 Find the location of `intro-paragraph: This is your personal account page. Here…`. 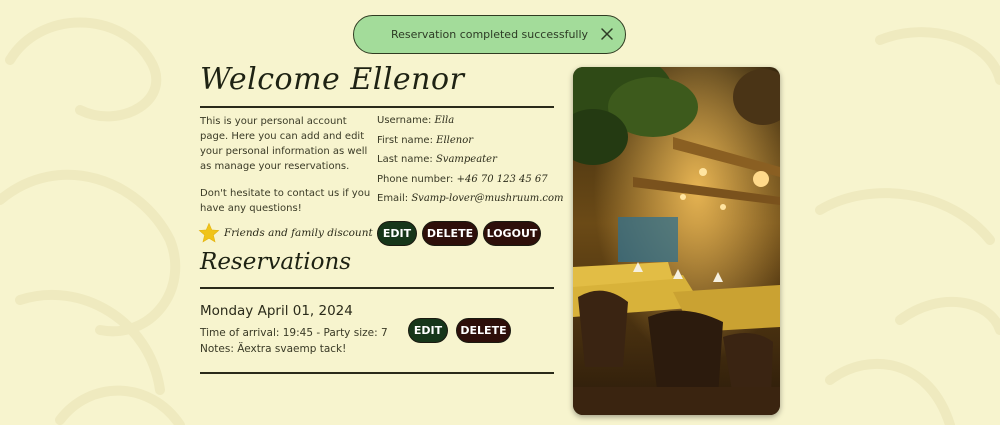

intro-paragraph: This is your personal account page. Here… is located at coordinates (284, 144).